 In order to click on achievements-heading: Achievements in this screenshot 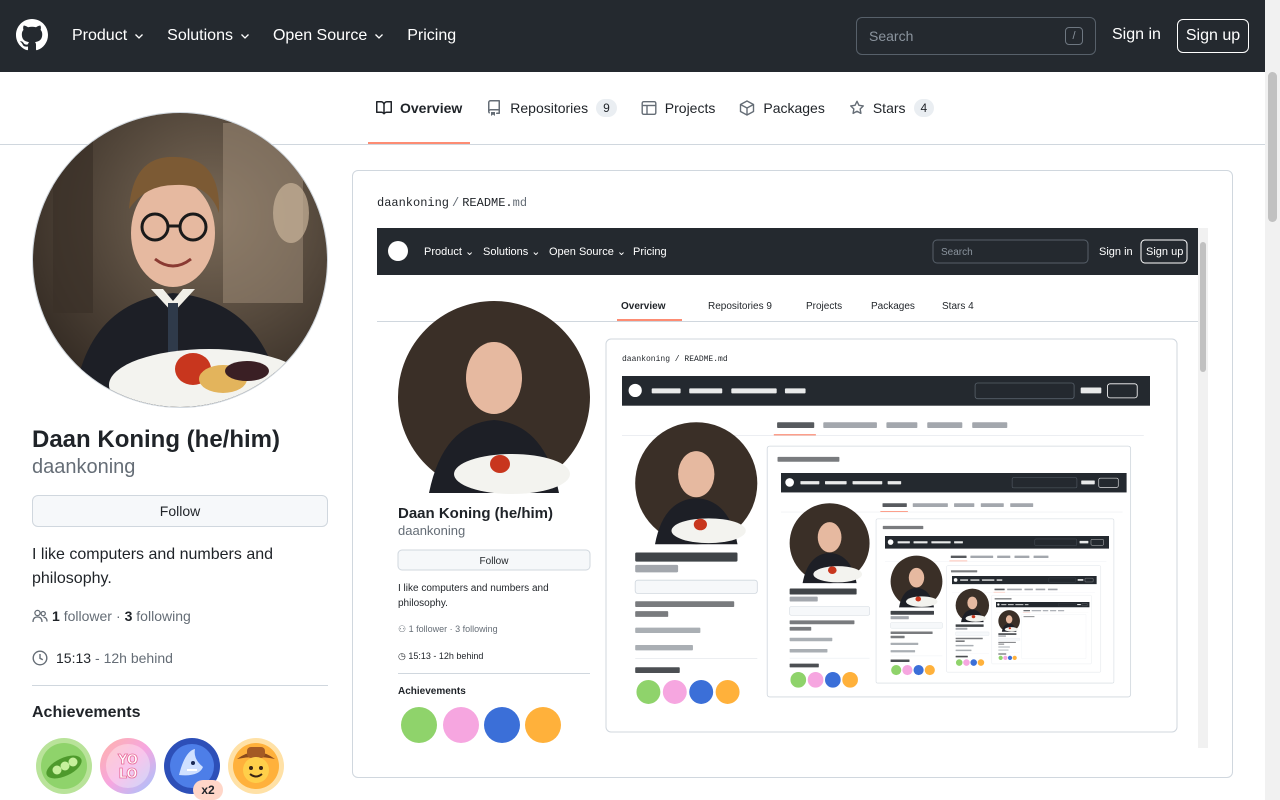, I will do `click(86, 712)`.